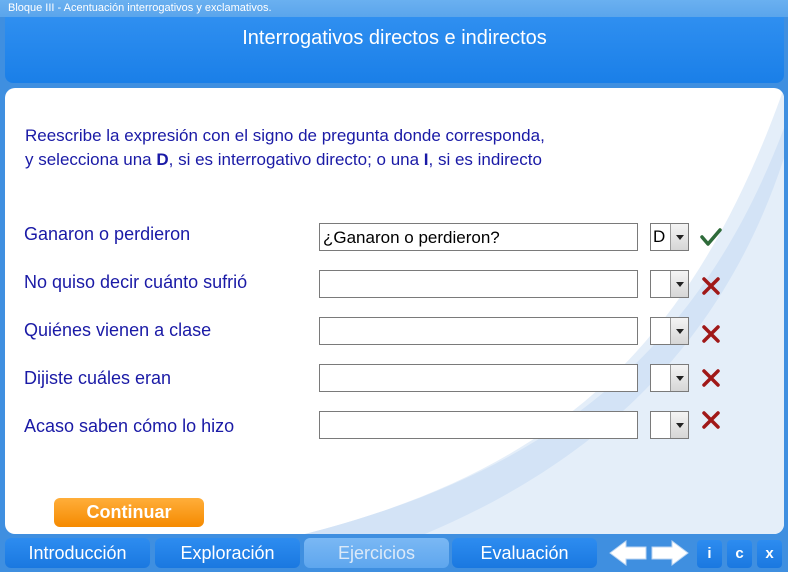 The width and height of the screenshot is (788, 572). What do you see at coordinates (711, 237) in the screenshot?
I see `checkmark-icon` at bounding box center [711, 237].